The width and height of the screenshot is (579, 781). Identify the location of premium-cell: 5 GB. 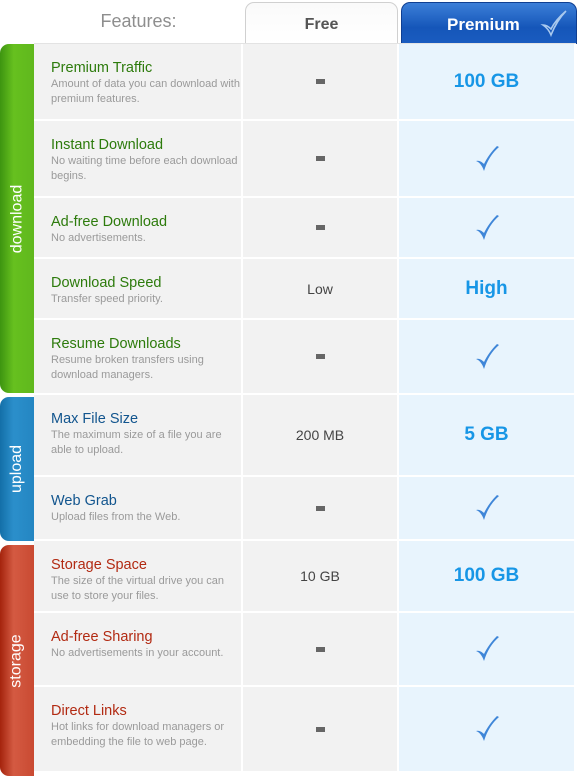
(486, 435).